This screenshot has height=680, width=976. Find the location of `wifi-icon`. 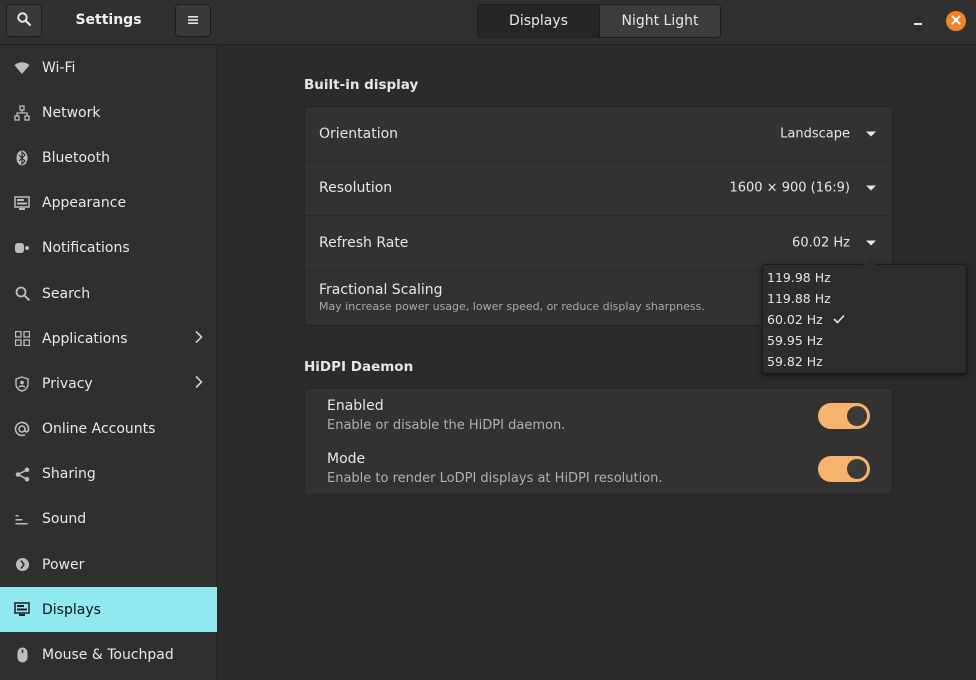

wifi-icon is located at coordinates (22, 68).